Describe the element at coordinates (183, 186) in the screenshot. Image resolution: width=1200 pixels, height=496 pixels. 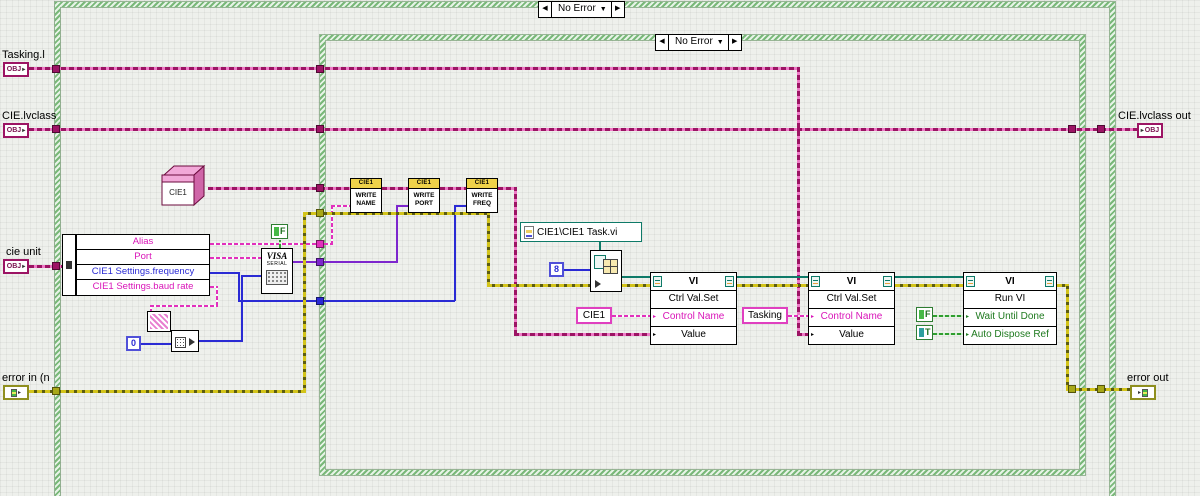
I see `cie1-class-cube-constant: CIE1` at that location.